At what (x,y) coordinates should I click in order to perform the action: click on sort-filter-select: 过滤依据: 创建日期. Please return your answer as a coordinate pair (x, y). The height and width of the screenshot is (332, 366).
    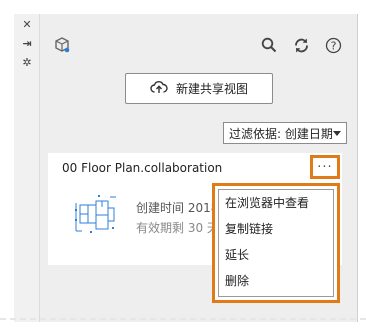
    Looking at the image, I should click on (285, 133).